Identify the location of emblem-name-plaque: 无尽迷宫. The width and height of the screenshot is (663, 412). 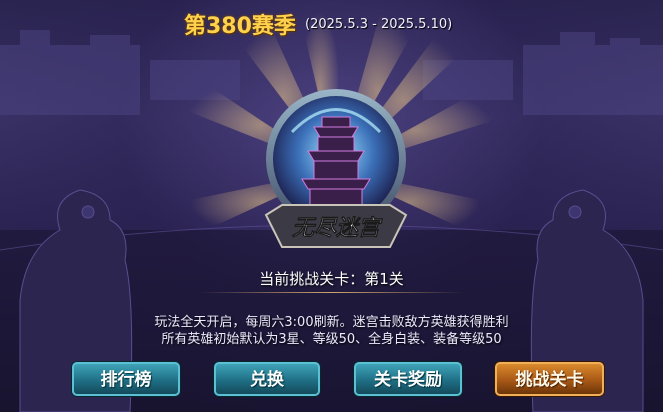
(336, 226).